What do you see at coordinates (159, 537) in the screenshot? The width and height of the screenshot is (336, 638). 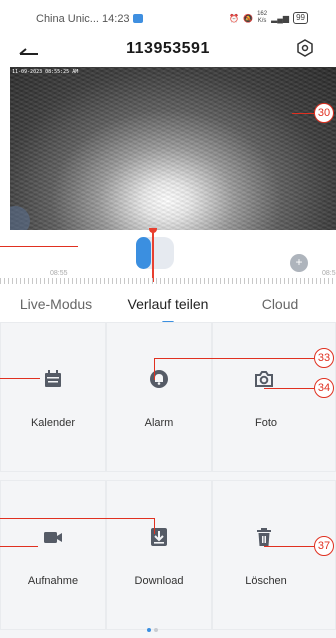 I see `download-icon` at bounding box center [159, 537].